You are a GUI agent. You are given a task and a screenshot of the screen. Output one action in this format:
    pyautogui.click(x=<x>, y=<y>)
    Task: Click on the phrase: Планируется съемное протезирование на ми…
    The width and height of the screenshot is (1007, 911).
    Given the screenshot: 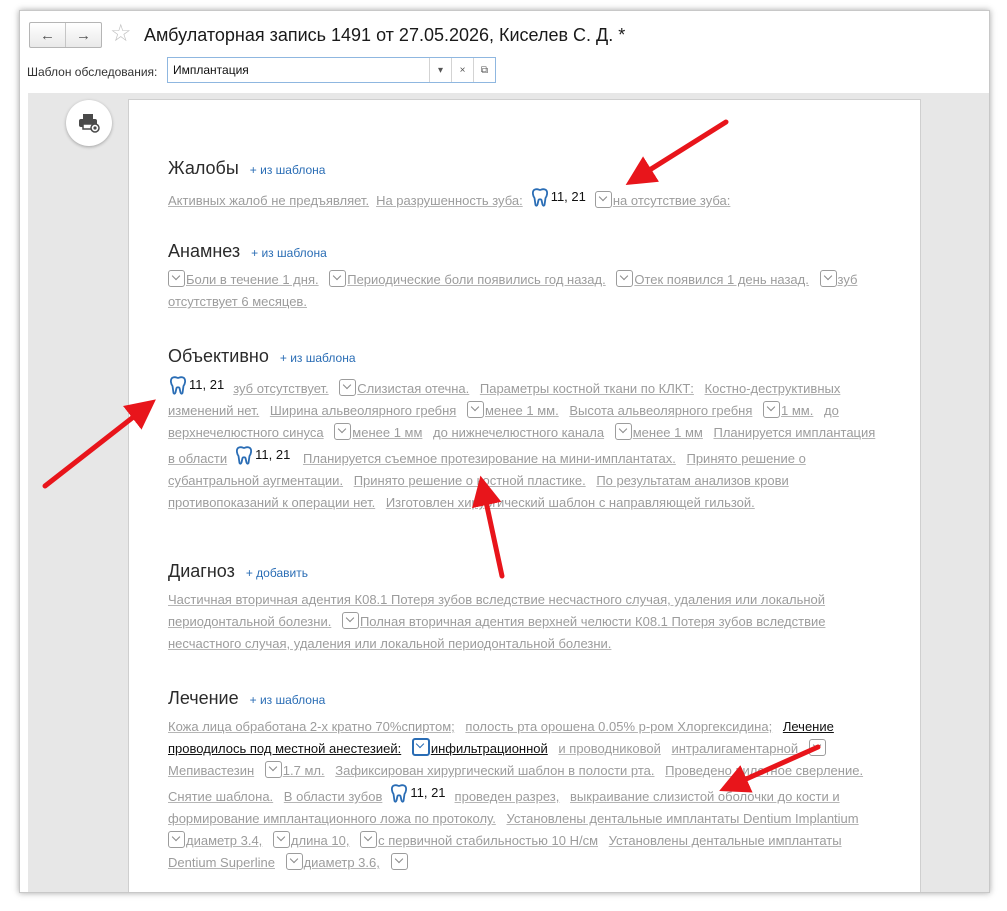 What is the action you would take?
    pyautogui.click(x=489, y=458)
    